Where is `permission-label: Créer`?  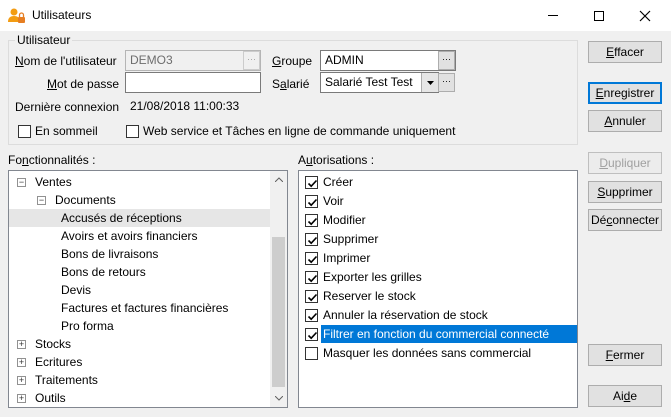
permission-label: Créer is located at coordinates (338, 182).